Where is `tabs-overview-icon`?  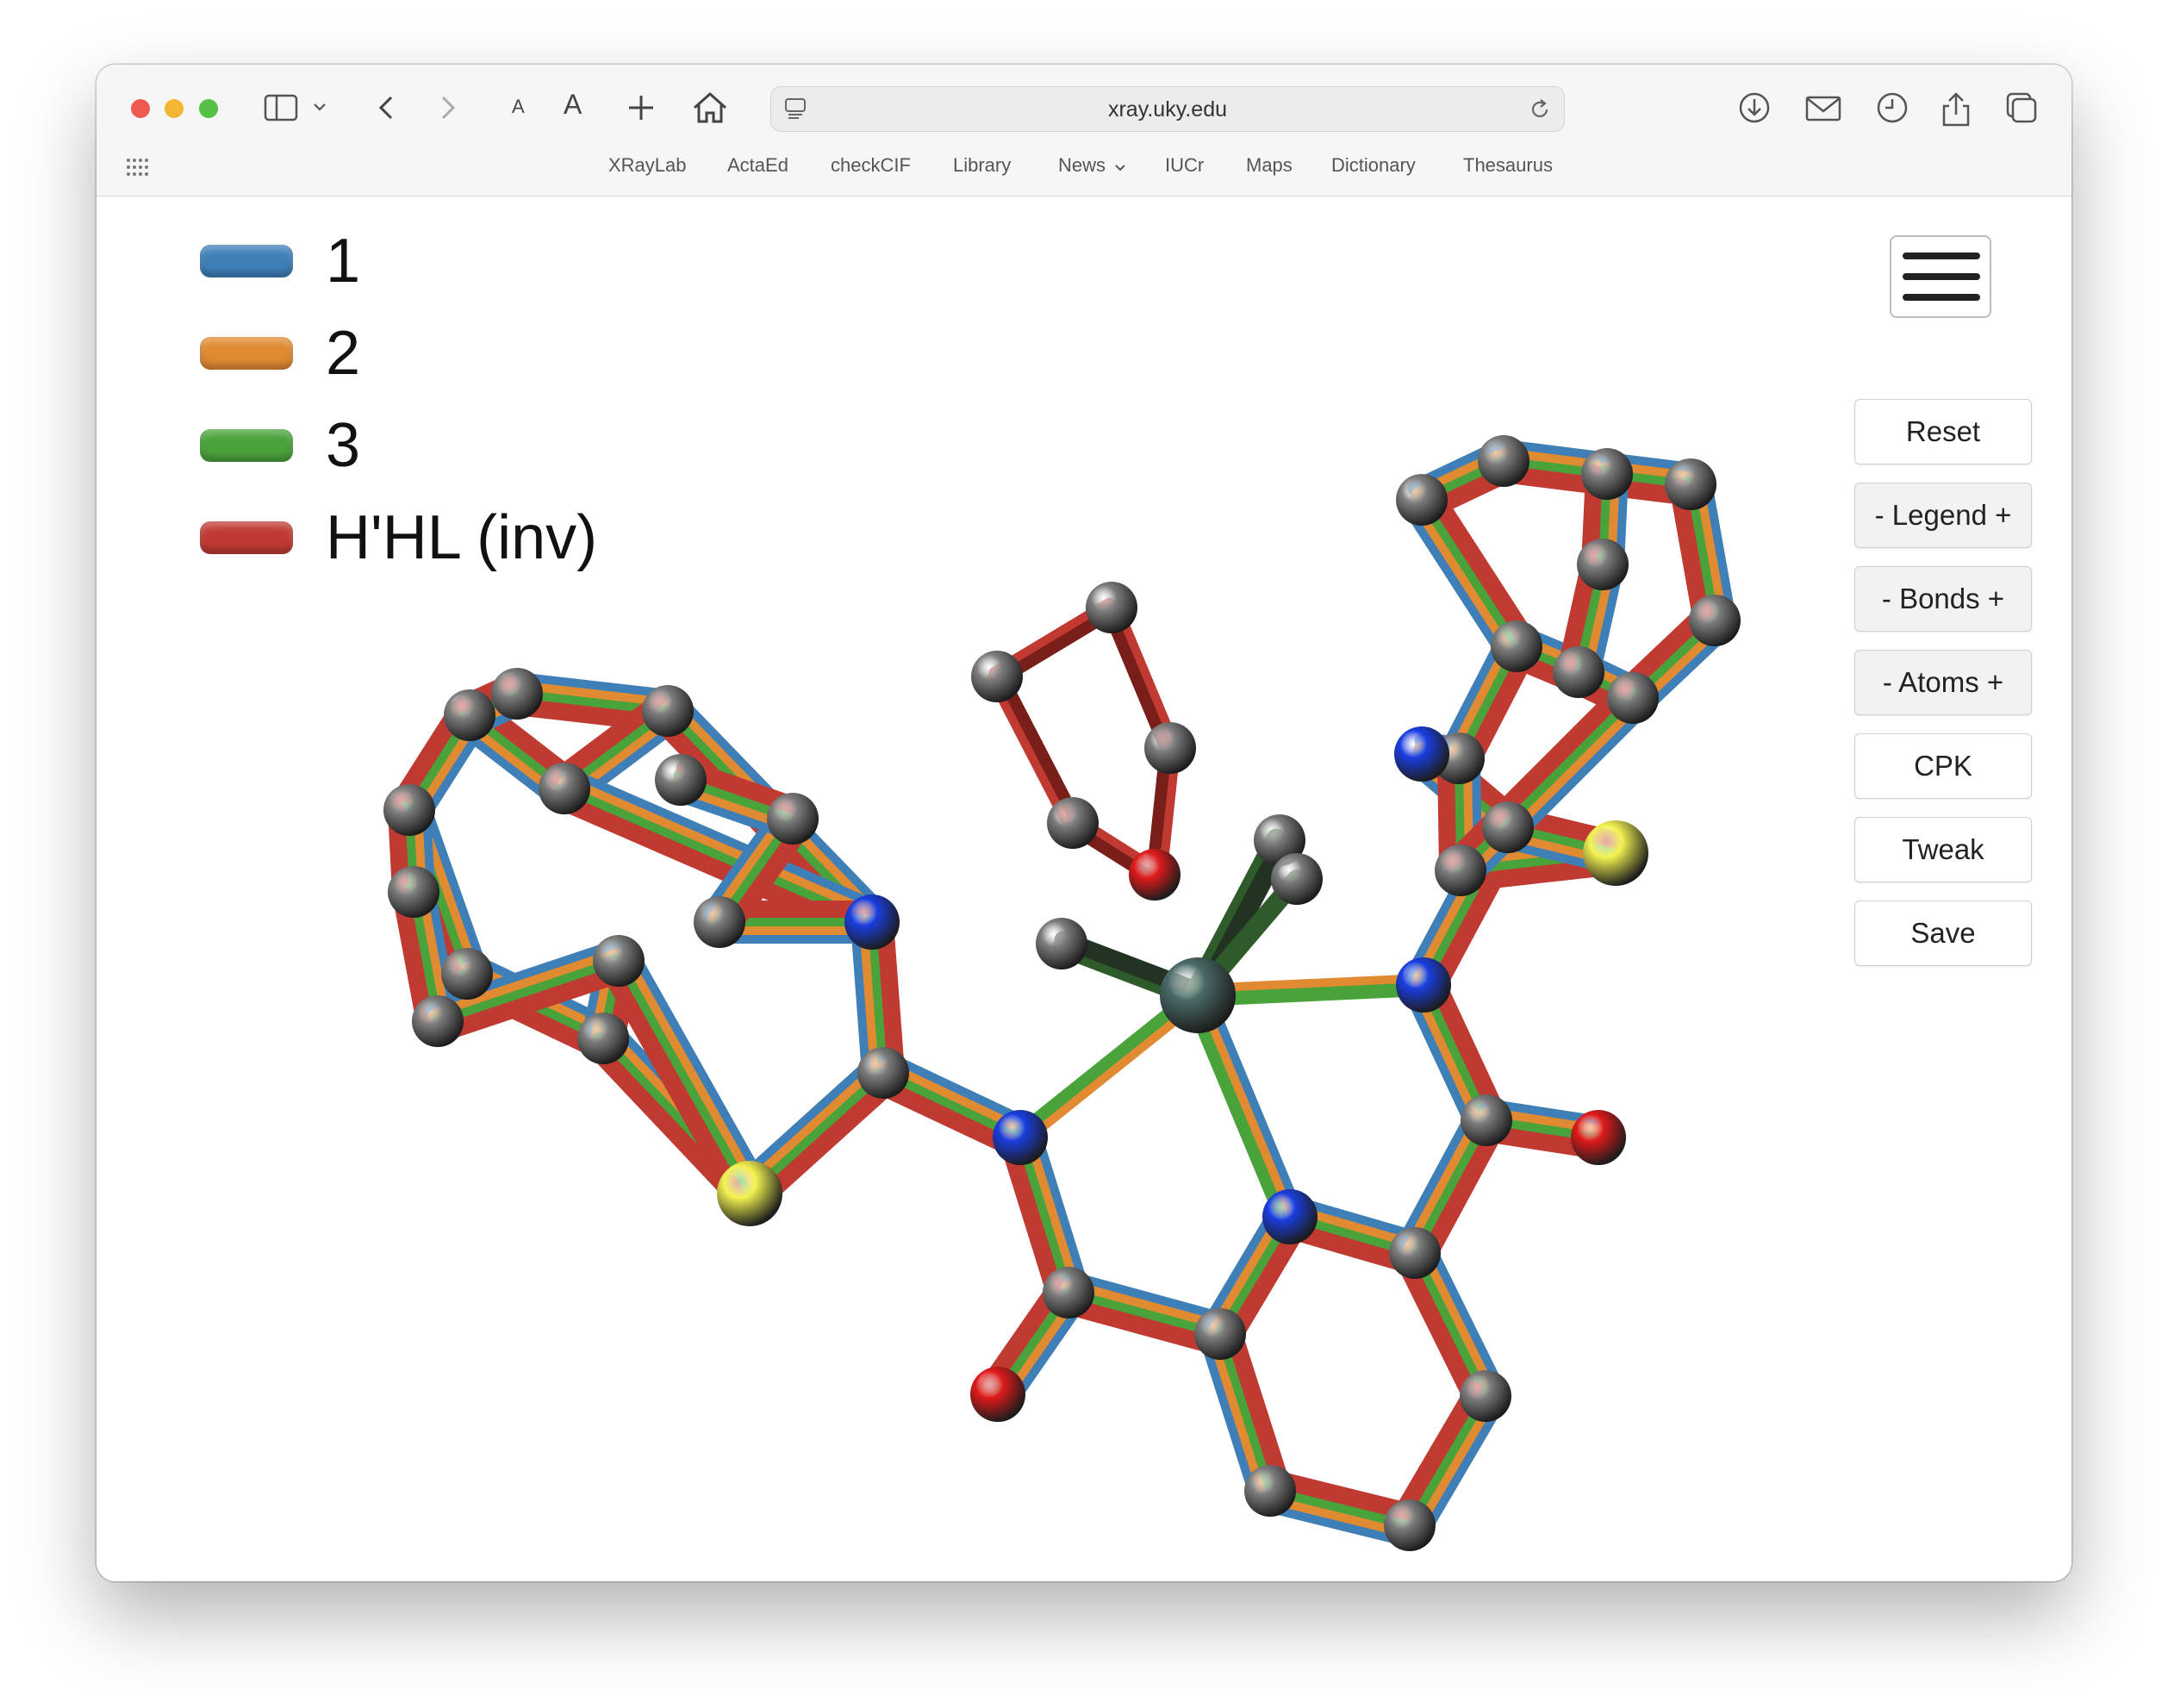 tabs-overview-icon is located at coordinates (2021, 107).